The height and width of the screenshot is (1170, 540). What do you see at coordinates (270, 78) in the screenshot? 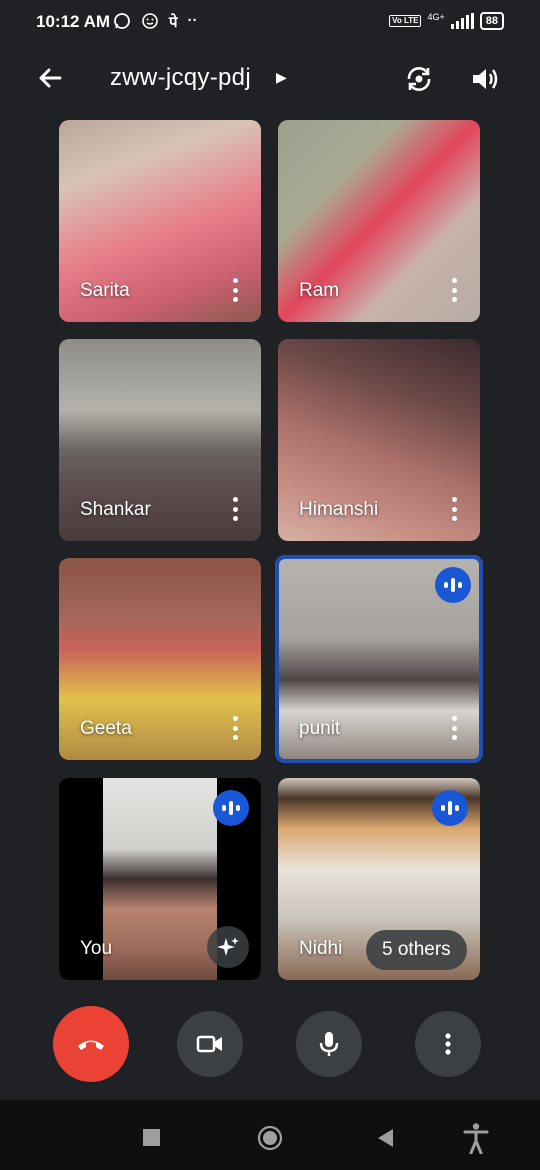
I see `meeting-header: zww-jcqy-pdj ▶` at bounding box center [270, 78].